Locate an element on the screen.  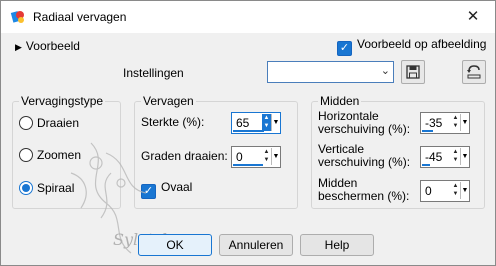
strength-spinner: 65 ▲ ▼ ▼ is located at coordinates (256, 123).